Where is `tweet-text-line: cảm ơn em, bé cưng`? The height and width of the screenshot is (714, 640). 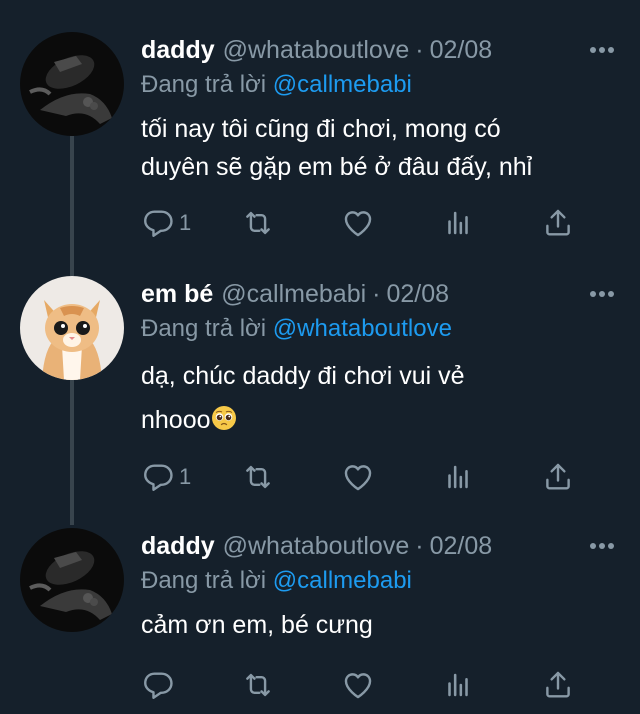
tweet-text-line: cảm ơn em, bé cưng is located at coordinates (257, 625).